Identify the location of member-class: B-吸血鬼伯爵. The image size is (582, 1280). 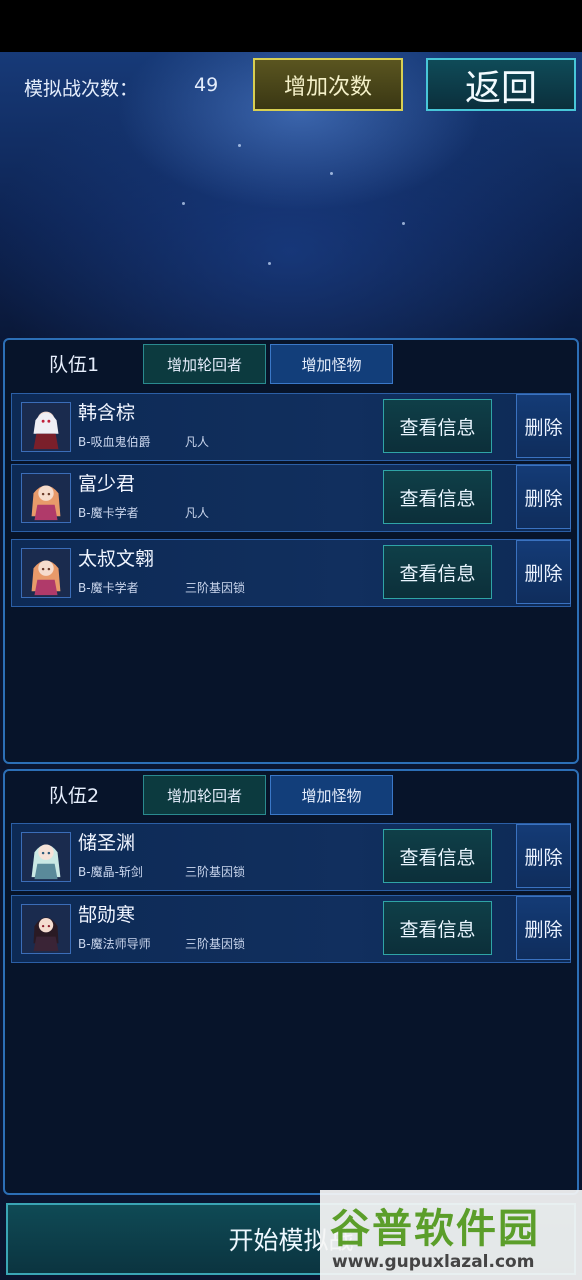
(114, 442).